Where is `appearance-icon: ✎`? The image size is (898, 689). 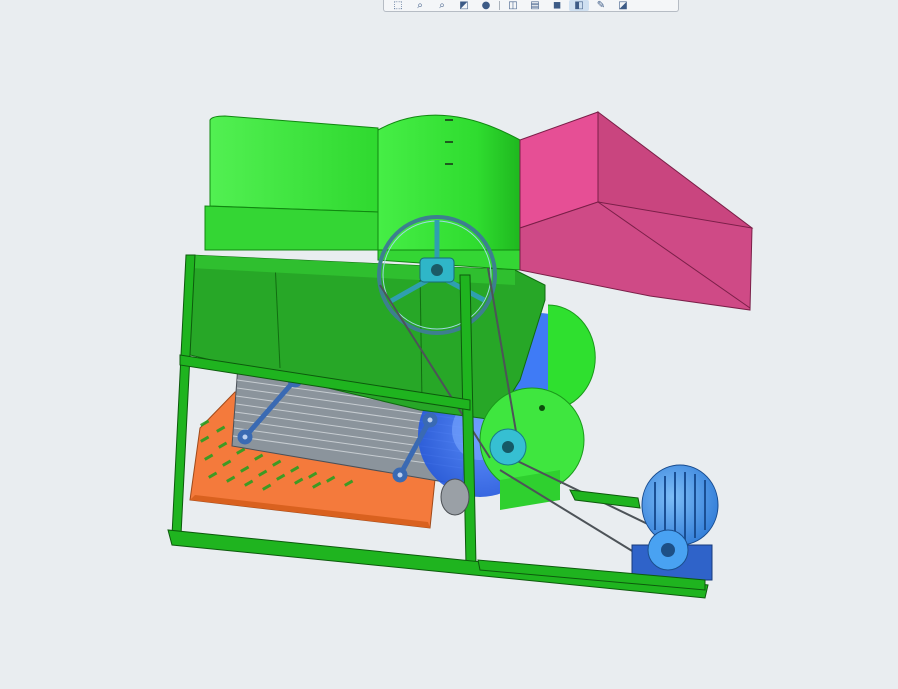
appearance-icon: ✎ is located at coordinates (601, 5).